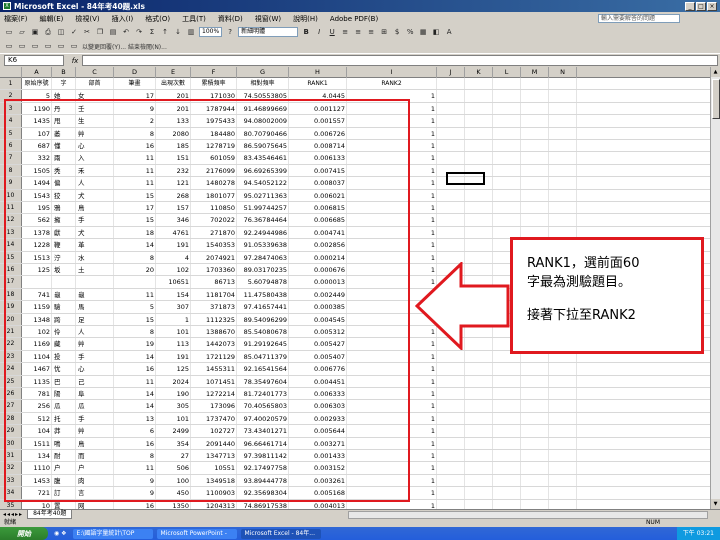 The width and height of the screenshot is (720, 540). Describe the element at coordinates (230, 32) in the screenshot. I see `help-icon: ?` at that location.